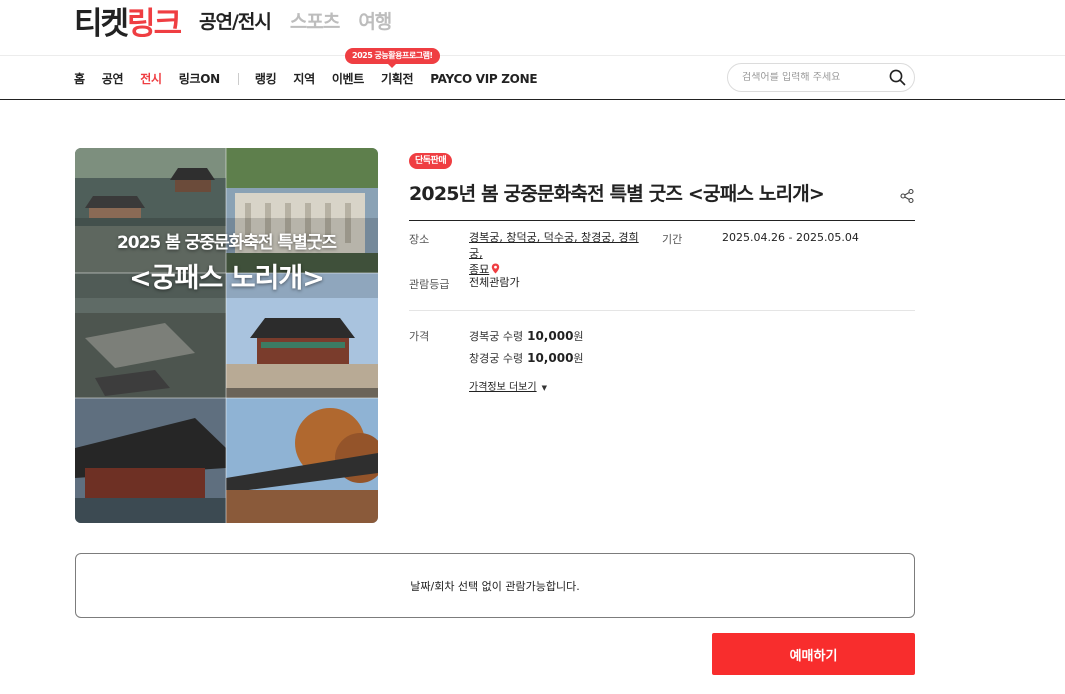  Describe the element at coordinates (532, 28) in the screenshot. I see `top-header: 티켓링크 공연/전시 스포츠 여행` at that location.